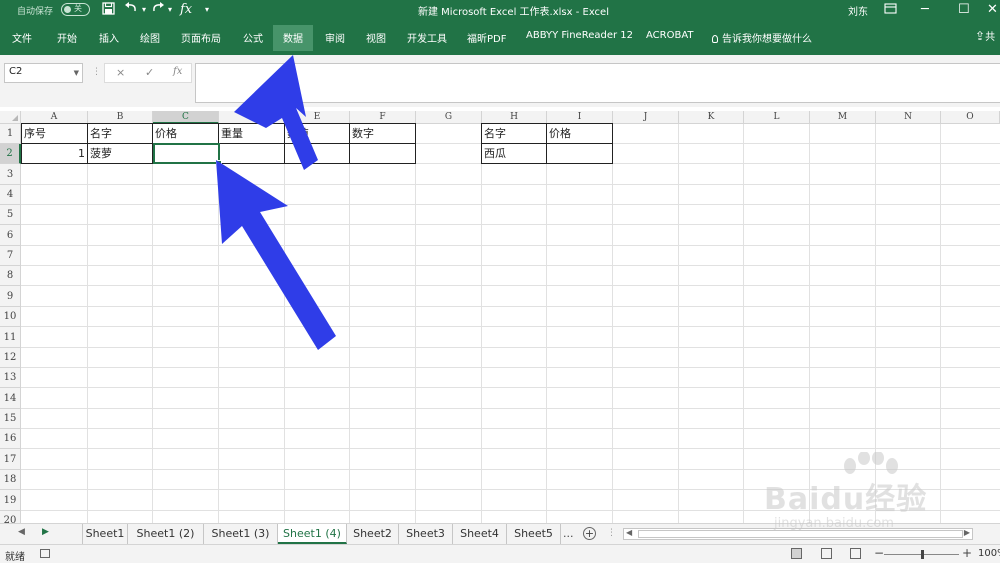  Describe the element at coordinates (970, 117) in the screenshot. I see `column-header-o: O` at that location.